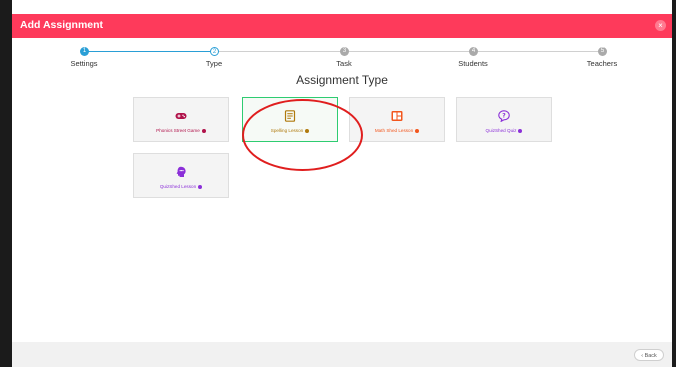 This screenshot has width=676, height=367. I want to click on step-4-dot: 4, so click(473, 51).